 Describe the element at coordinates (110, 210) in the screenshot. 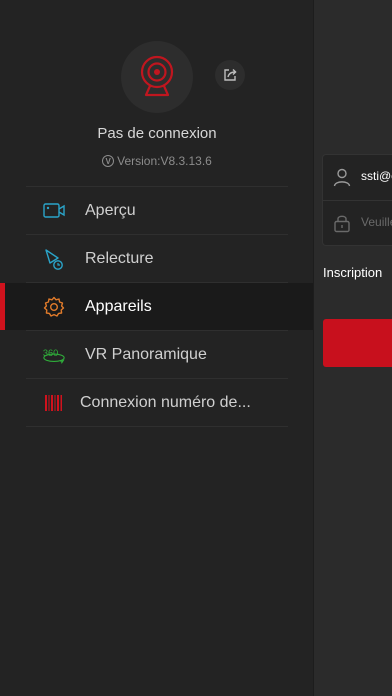

I see `menu-item-label: Aperçu` at that location.